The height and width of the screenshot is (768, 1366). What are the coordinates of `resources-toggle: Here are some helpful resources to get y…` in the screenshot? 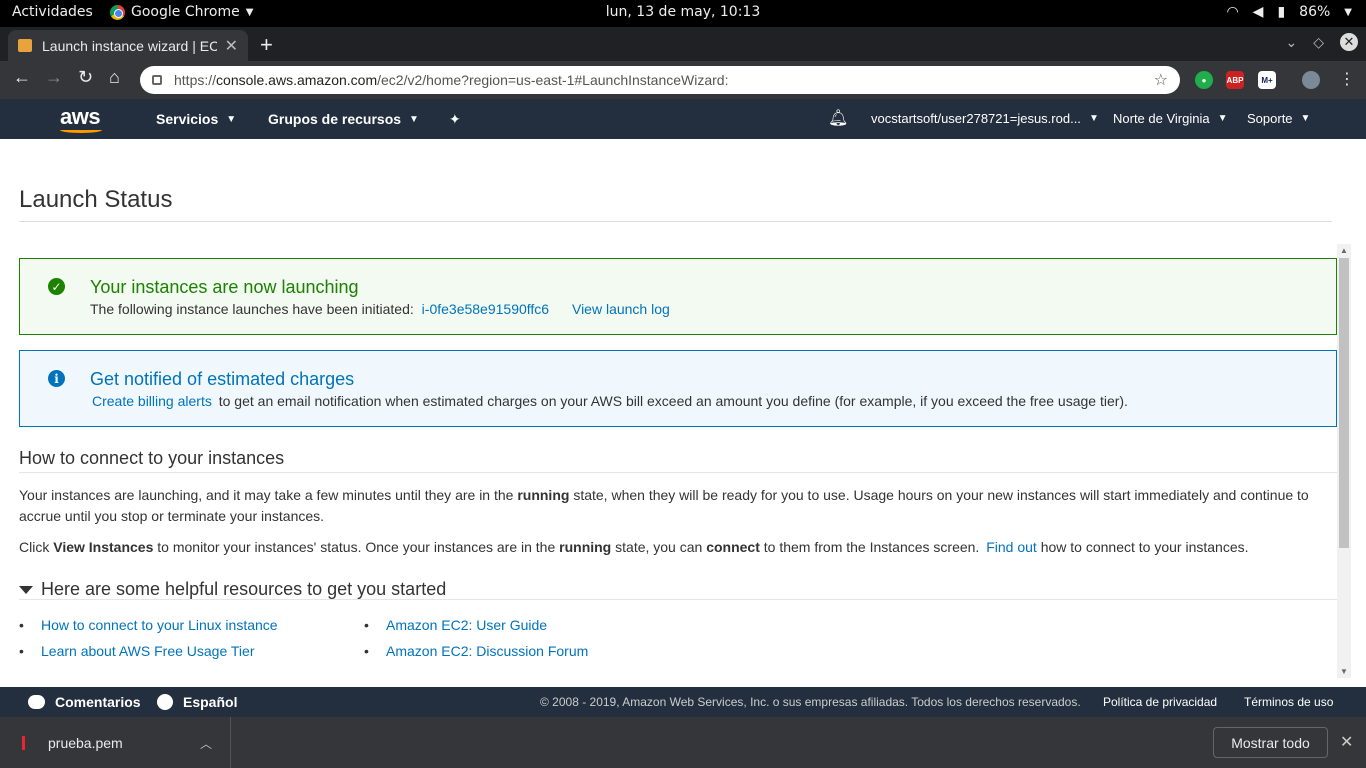 It's located at (232, 589).